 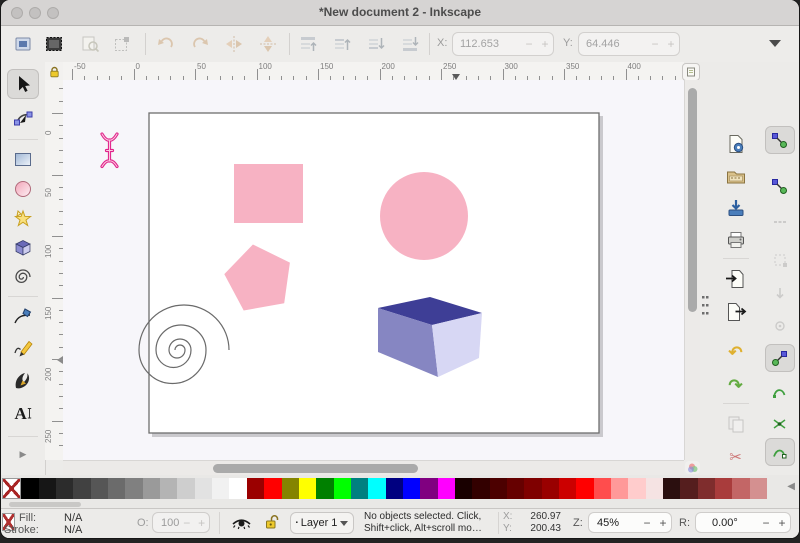 I want to click on zoom-increment: +, so click(x=663, y=523).